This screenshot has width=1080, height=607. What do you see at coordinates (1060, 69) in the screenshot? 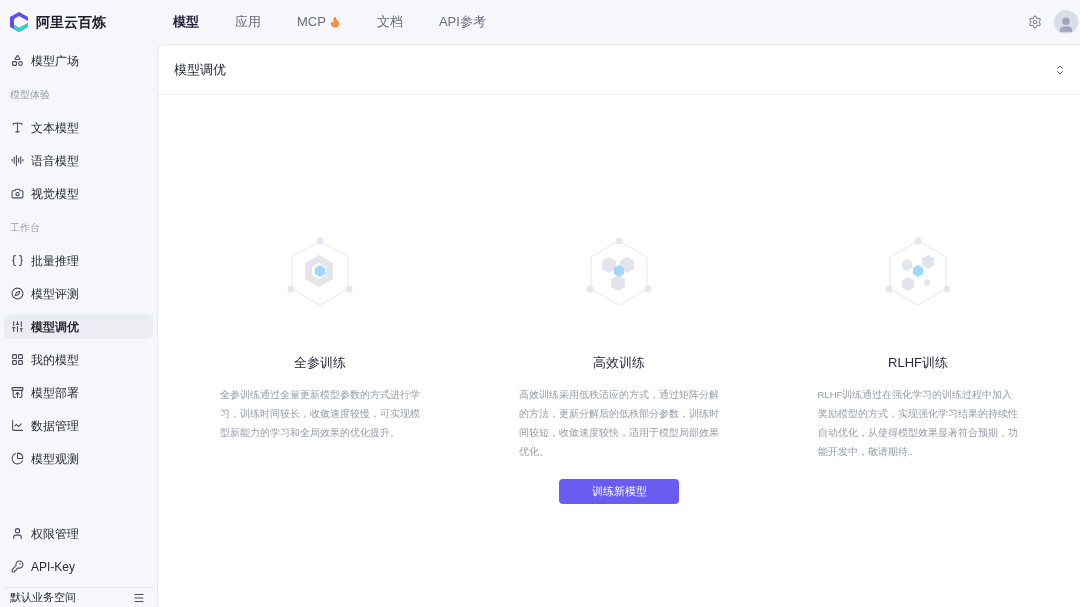
I see `expand-collapse-icon` at bounding box center [1060, 69].